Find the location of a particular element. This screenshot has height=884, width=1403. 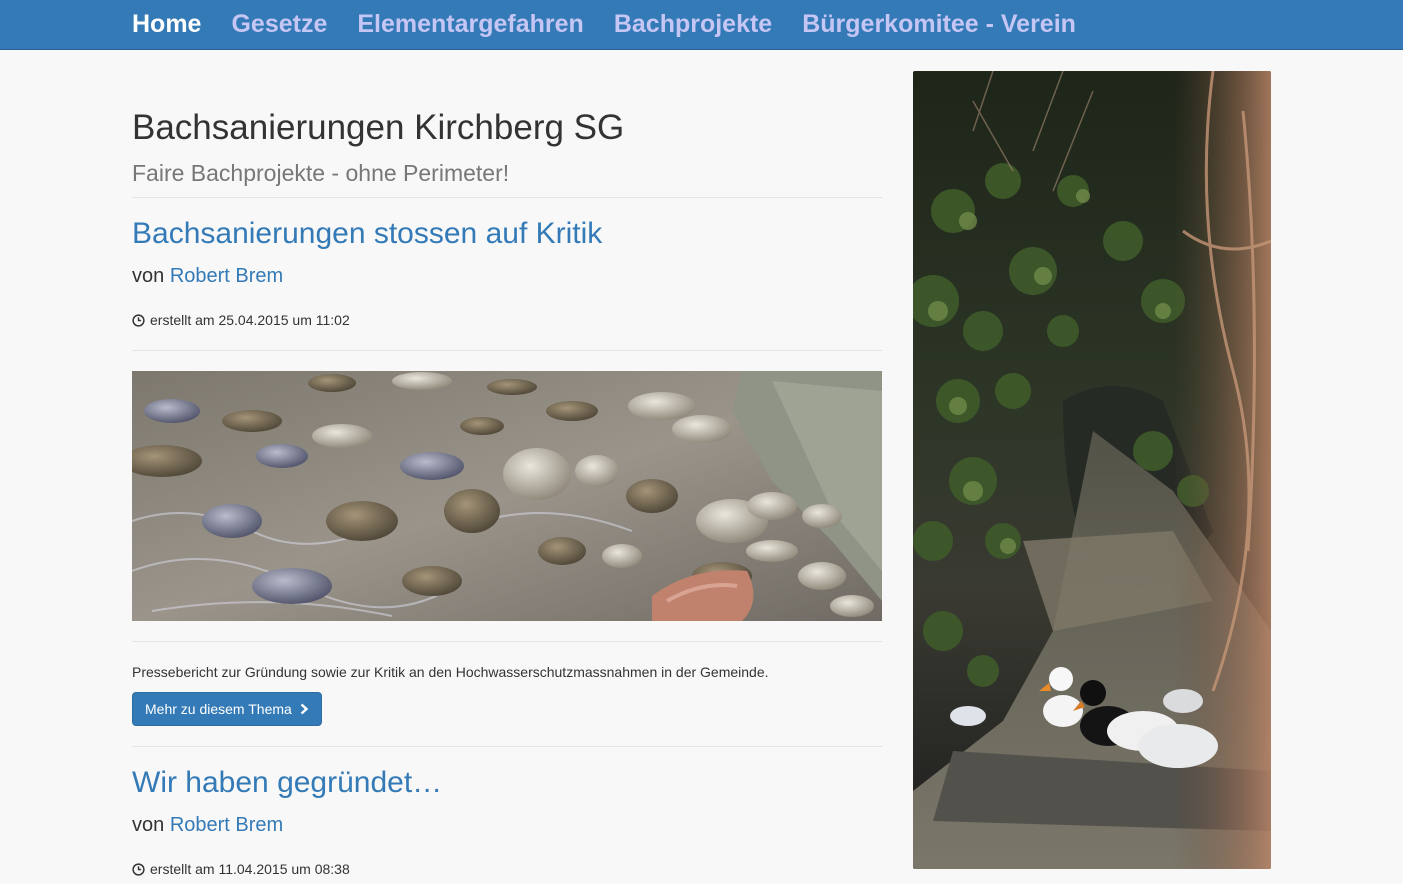

created-date: erstellt am 25.04.2015 um 11:02 is located at coordinates (250, 320).